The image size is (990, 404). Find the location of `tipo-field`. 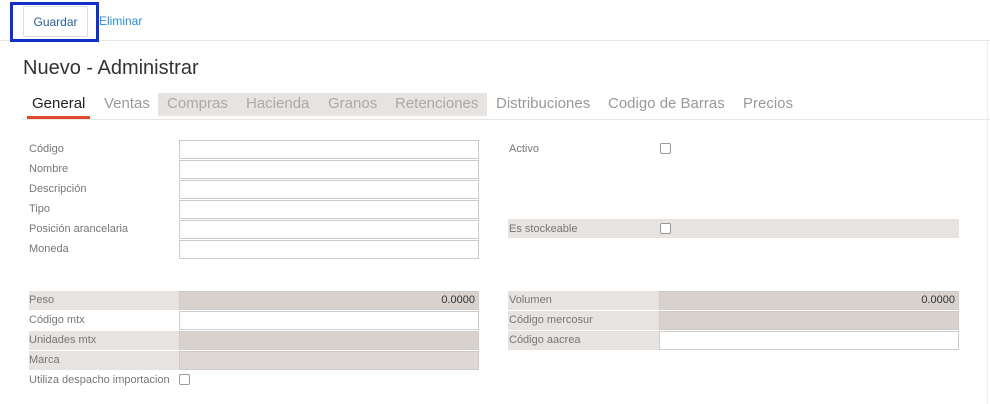

tipo-field is located at coordinates (329, 209).